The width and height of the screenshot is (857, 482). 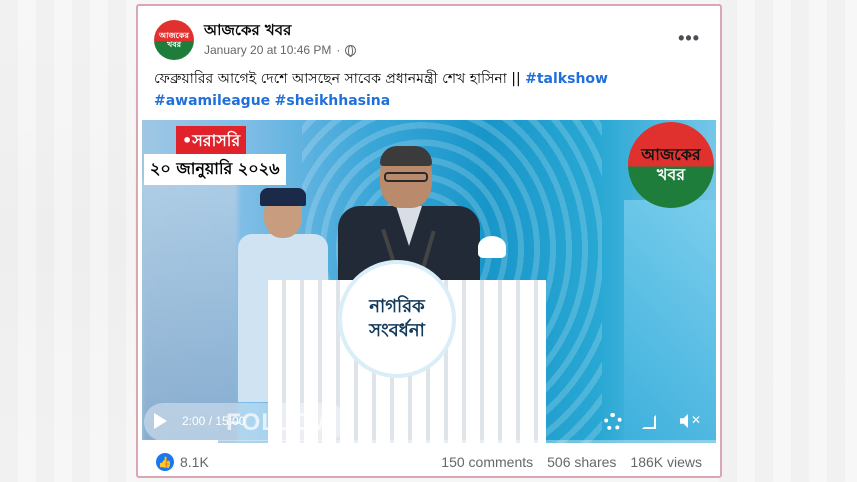 I want to click on post-stats: 150 comments 506 shares 186K views, so click(x=571, y=462).